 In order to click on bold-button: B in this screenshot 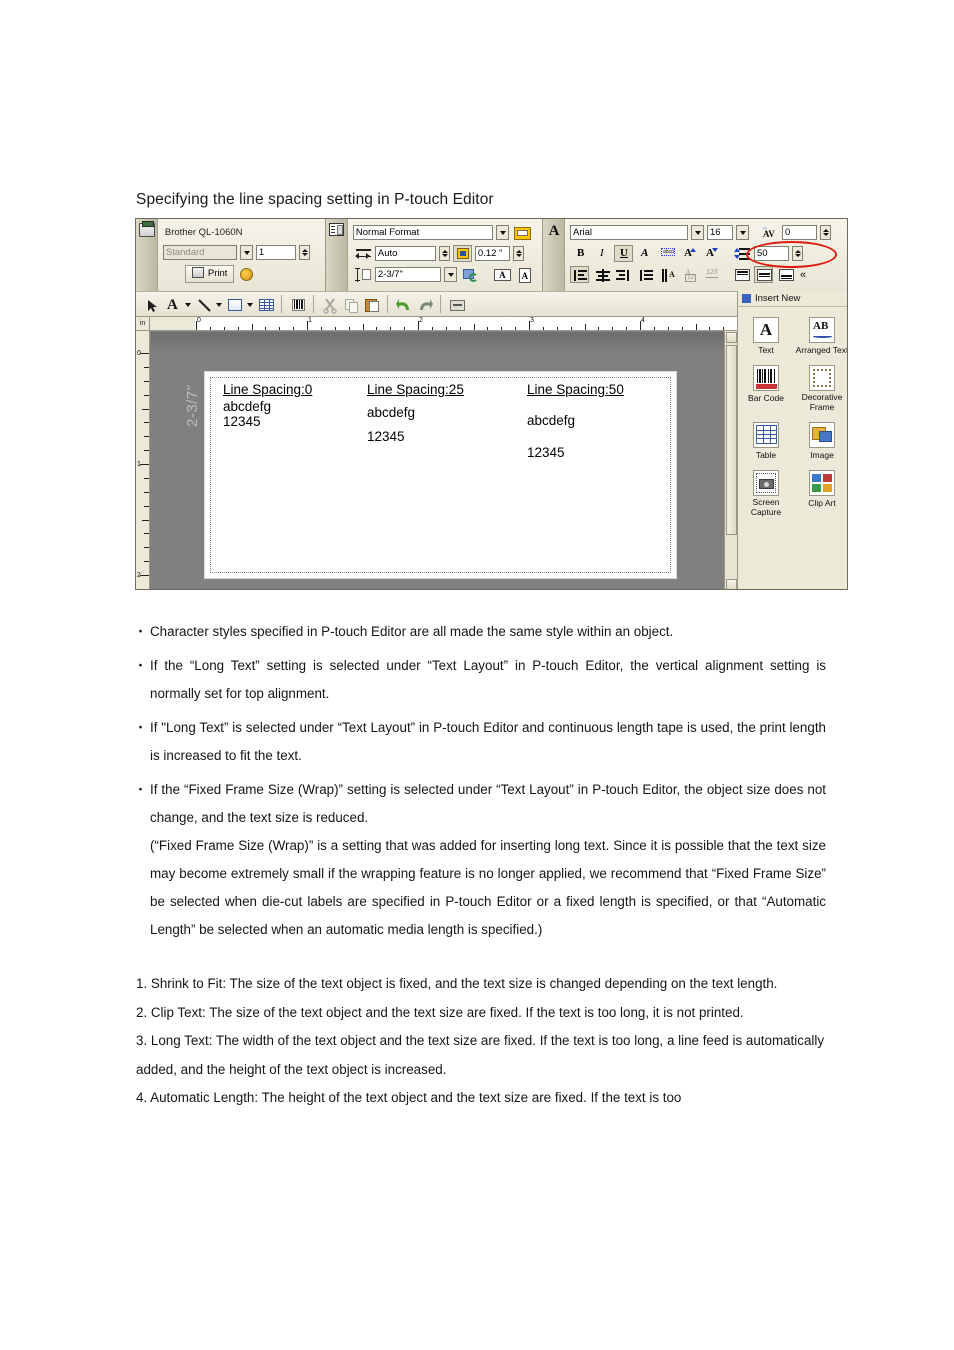, I will do `click(579, 253)`.